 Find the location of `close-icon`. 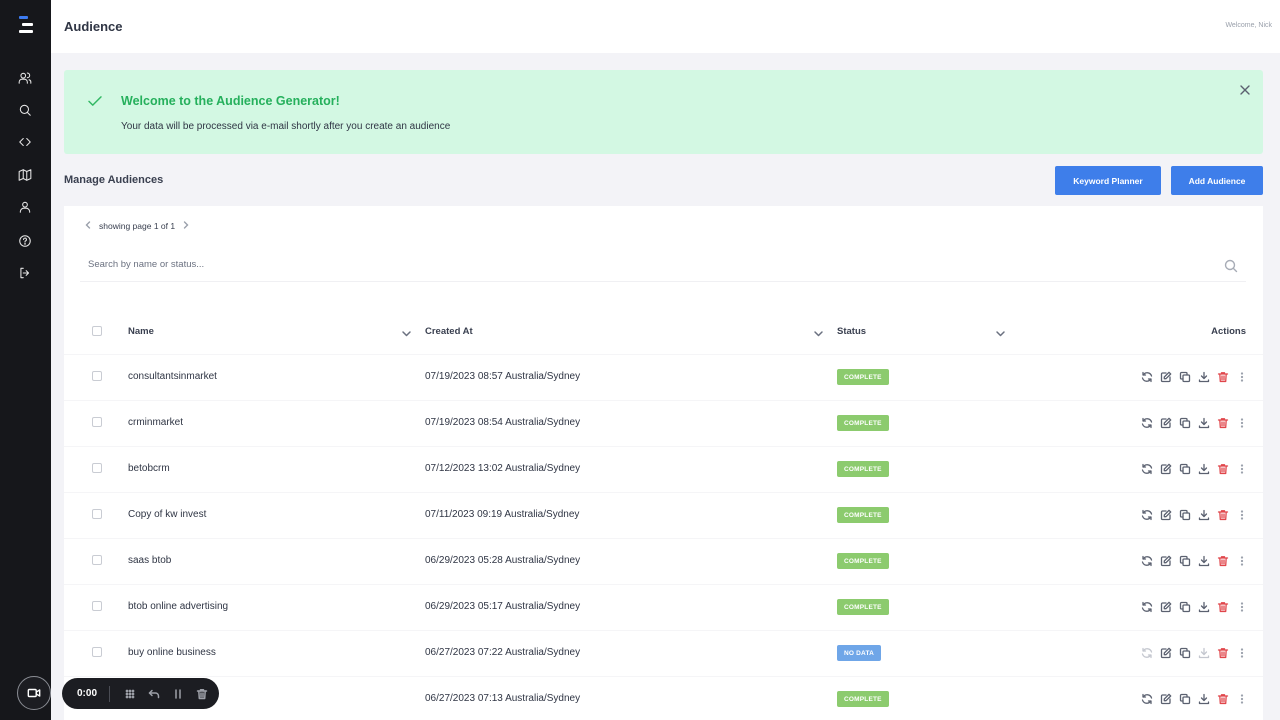

close-icon is located at coordinates (1245, 89).